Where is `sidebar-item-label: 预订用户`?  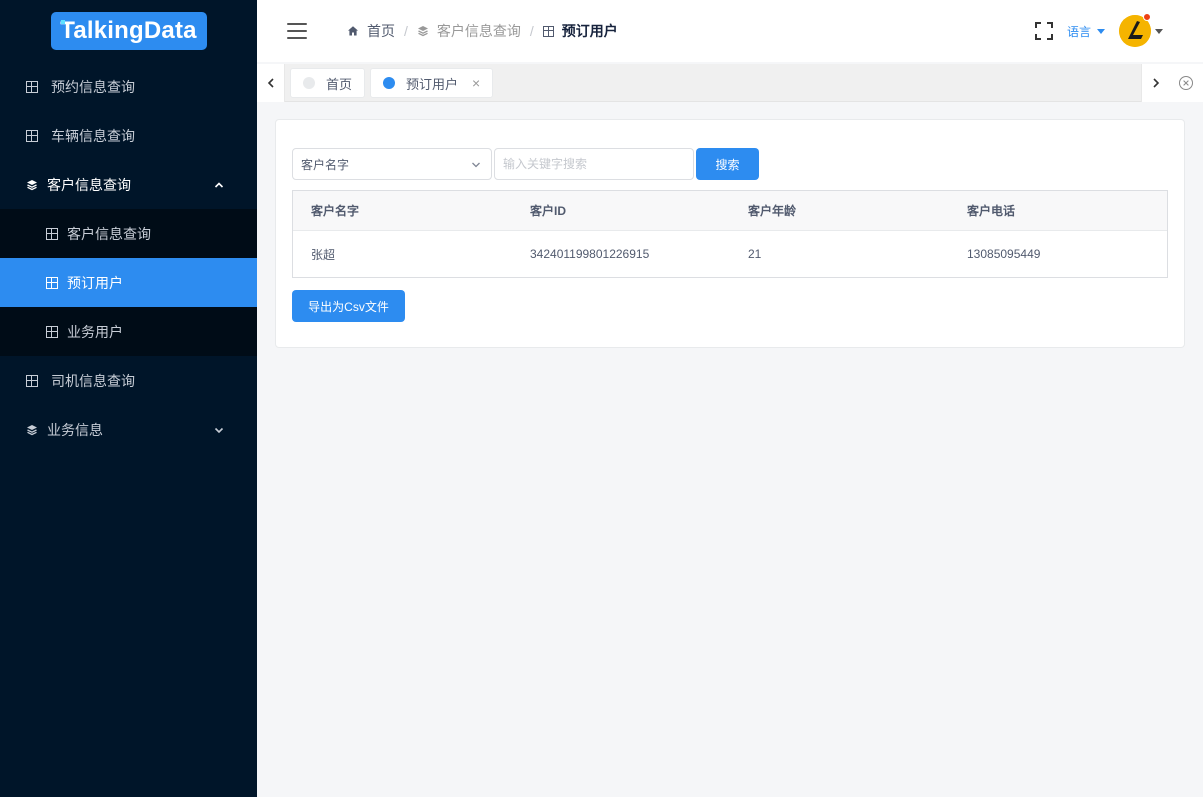
sidebar-item-label: 预订用户 is located at coordinates (95, 282).